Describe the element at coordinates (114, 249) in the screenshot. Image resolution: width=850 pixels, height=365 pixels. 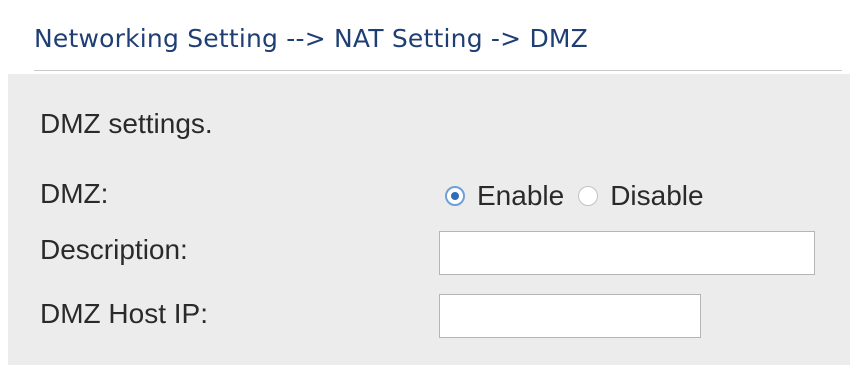
I see `description-label: Description:` at that location.